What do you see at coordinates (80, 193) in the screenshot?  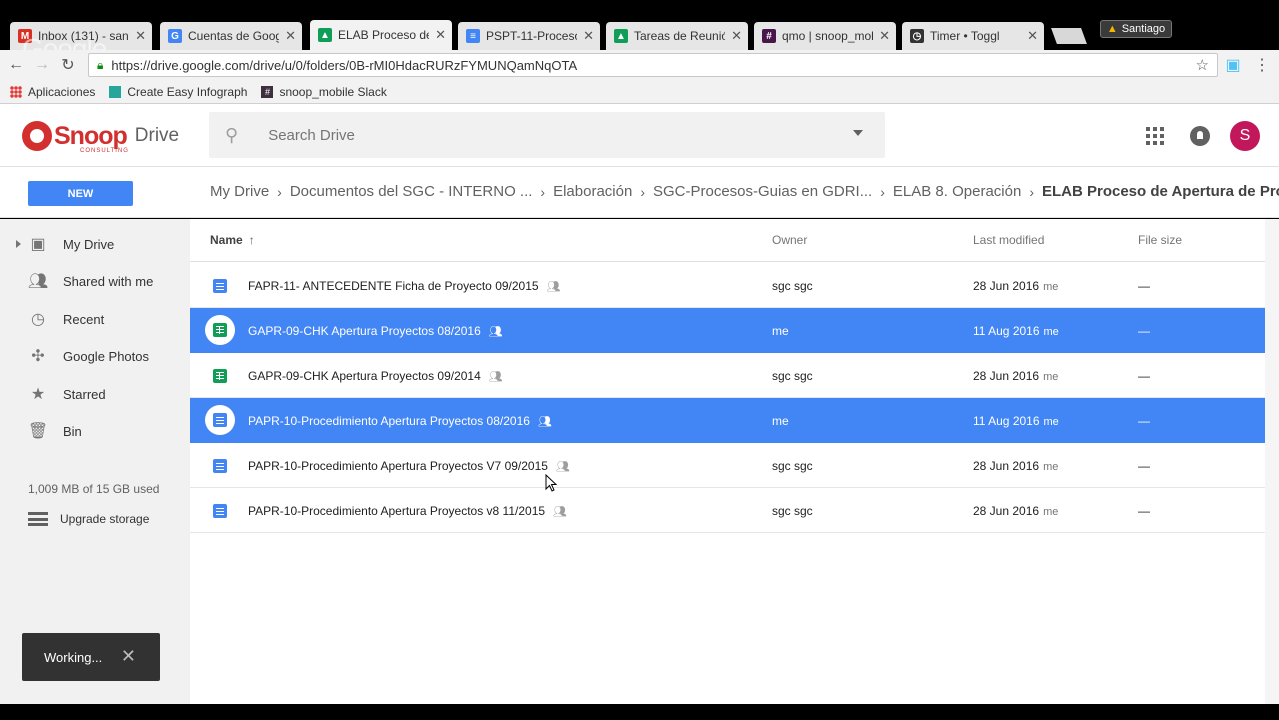 I see `new-button: NEW` at bounding box center [80, 193].